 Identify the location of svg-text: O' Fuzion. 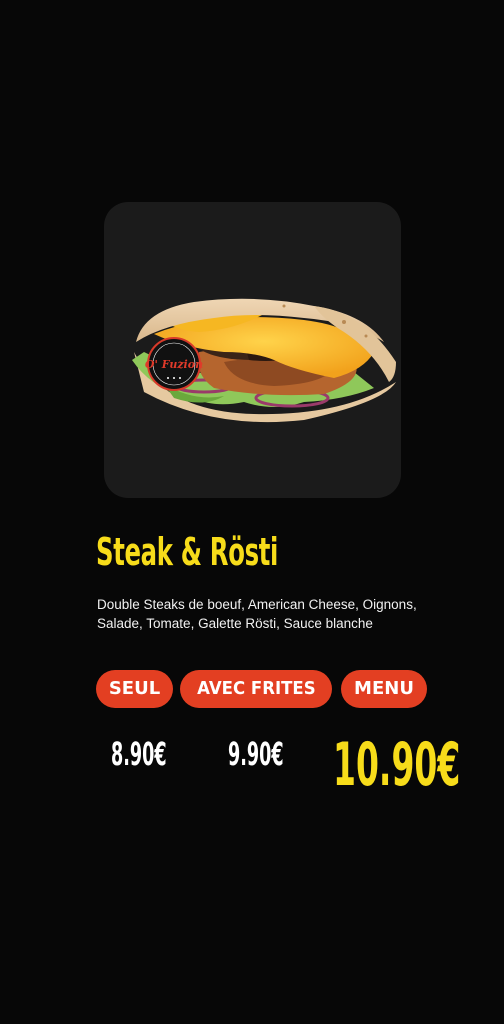
(174, 364).